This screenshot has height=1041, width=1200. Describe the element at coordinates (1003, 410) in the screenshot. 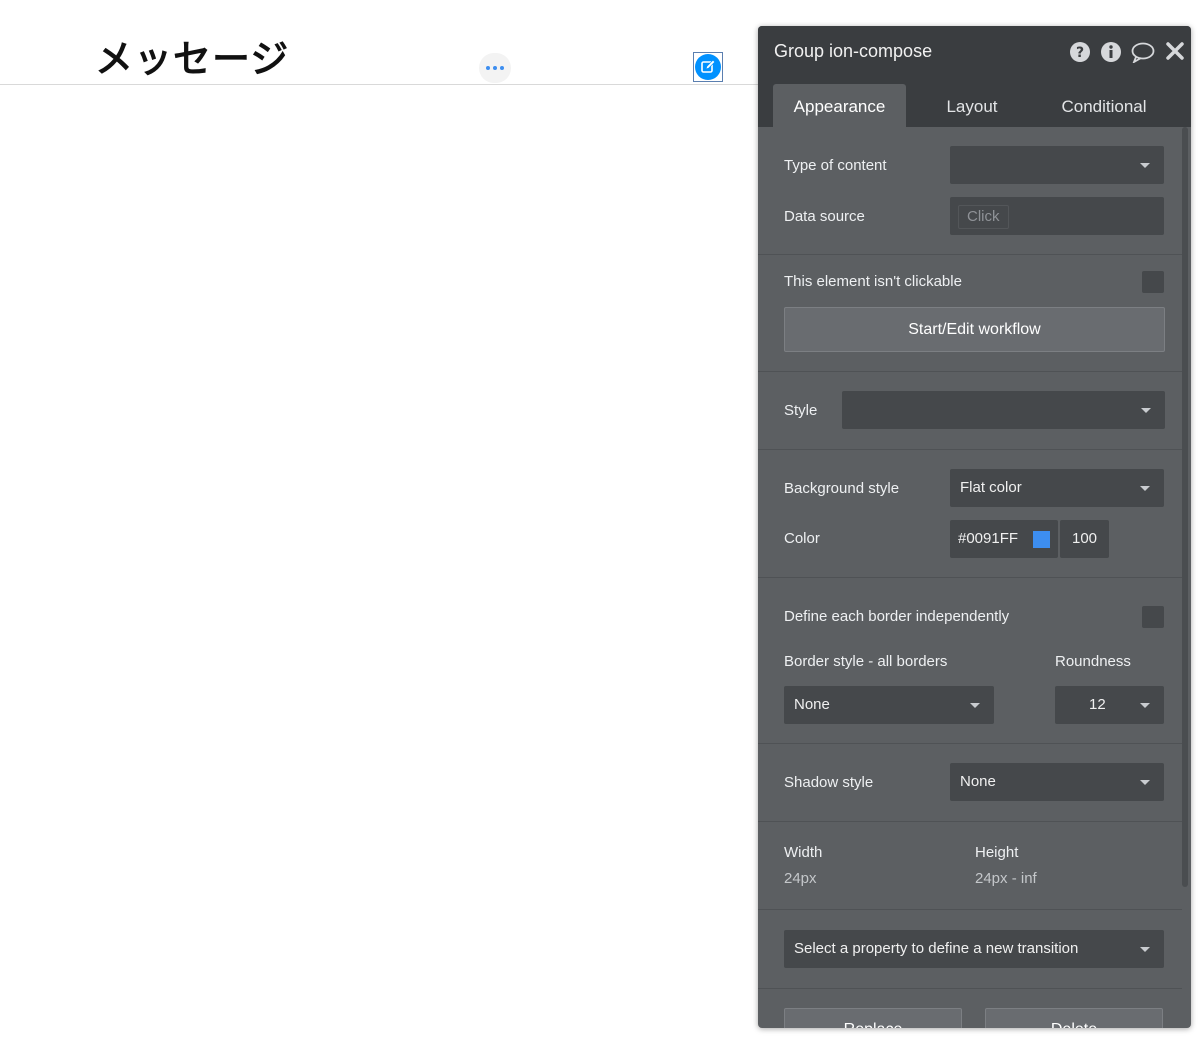

I see `style-dropdown` at that location.